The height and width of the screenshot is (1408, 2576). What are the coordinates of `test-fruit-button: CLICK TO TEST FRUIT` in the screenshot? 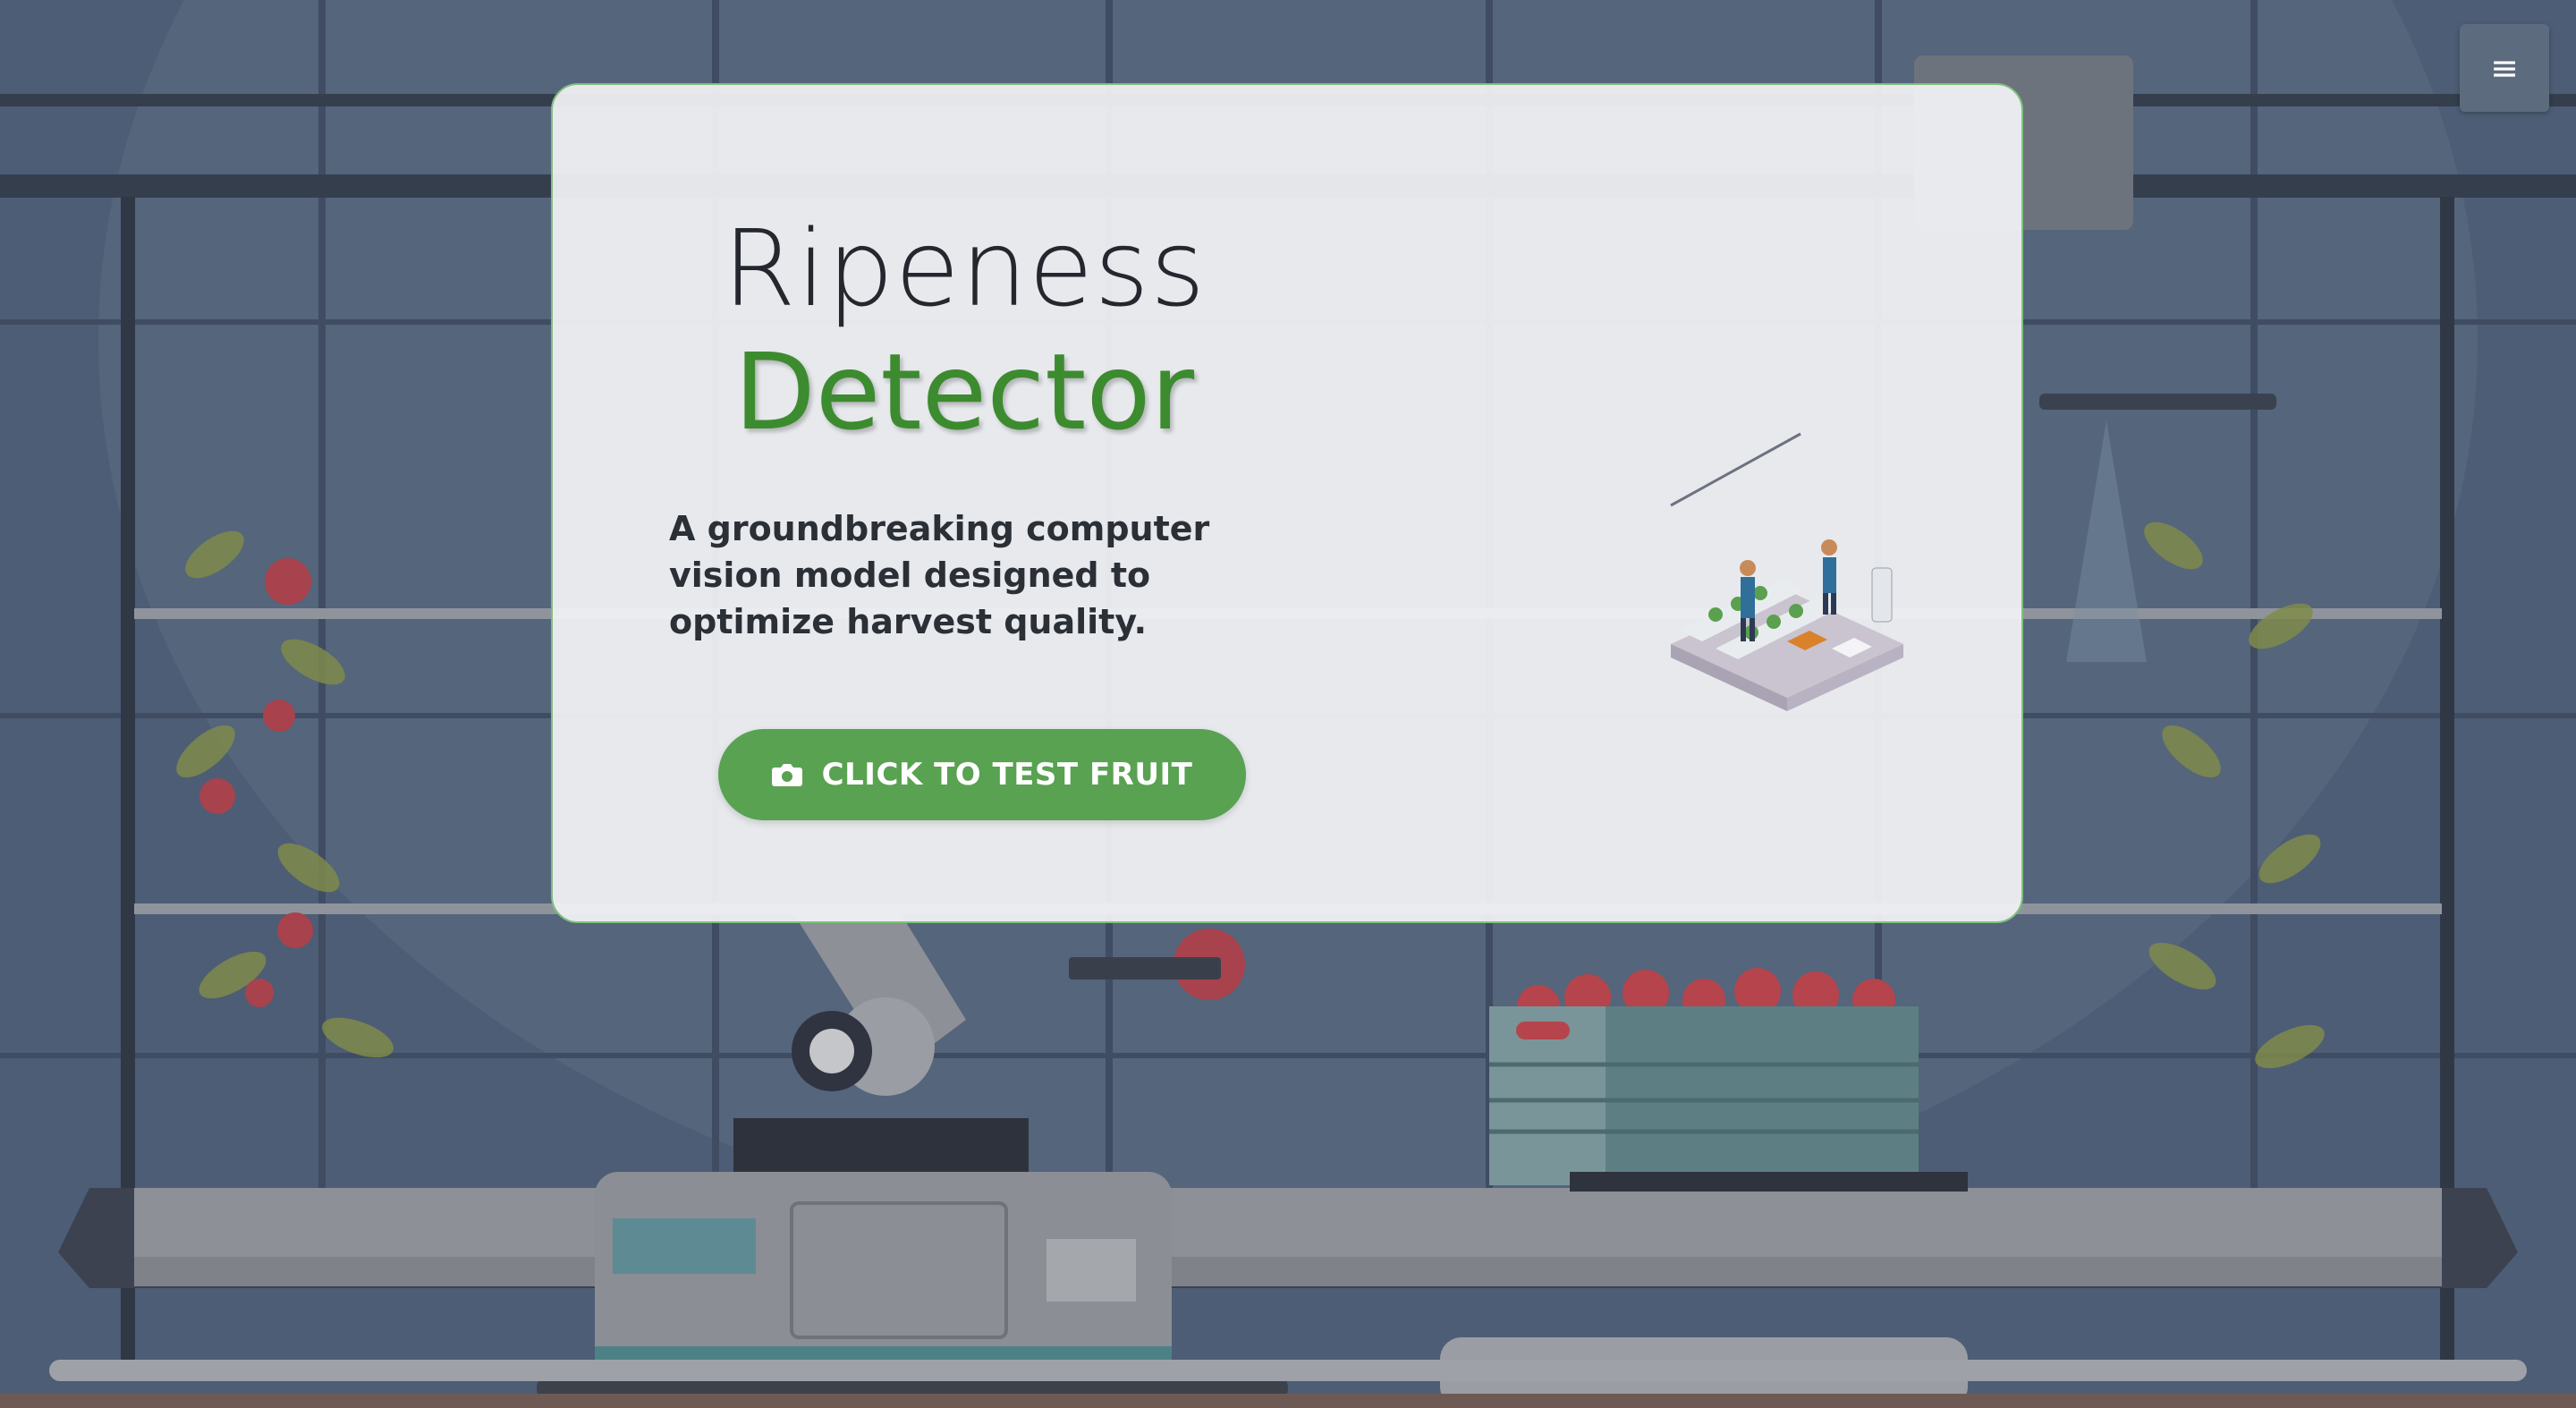 It's located at (982, 774).